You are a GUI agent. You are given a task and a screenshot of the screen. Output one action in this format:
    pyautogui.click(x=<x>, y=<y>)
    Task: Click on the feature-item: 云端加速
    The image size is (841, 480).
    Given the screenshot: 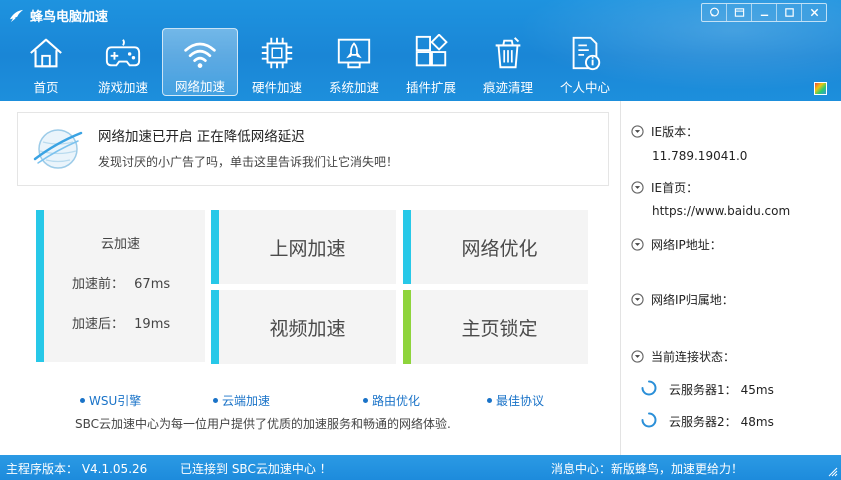 What is the action you would take?
    pyautogui.click(x=241, y=400)
    